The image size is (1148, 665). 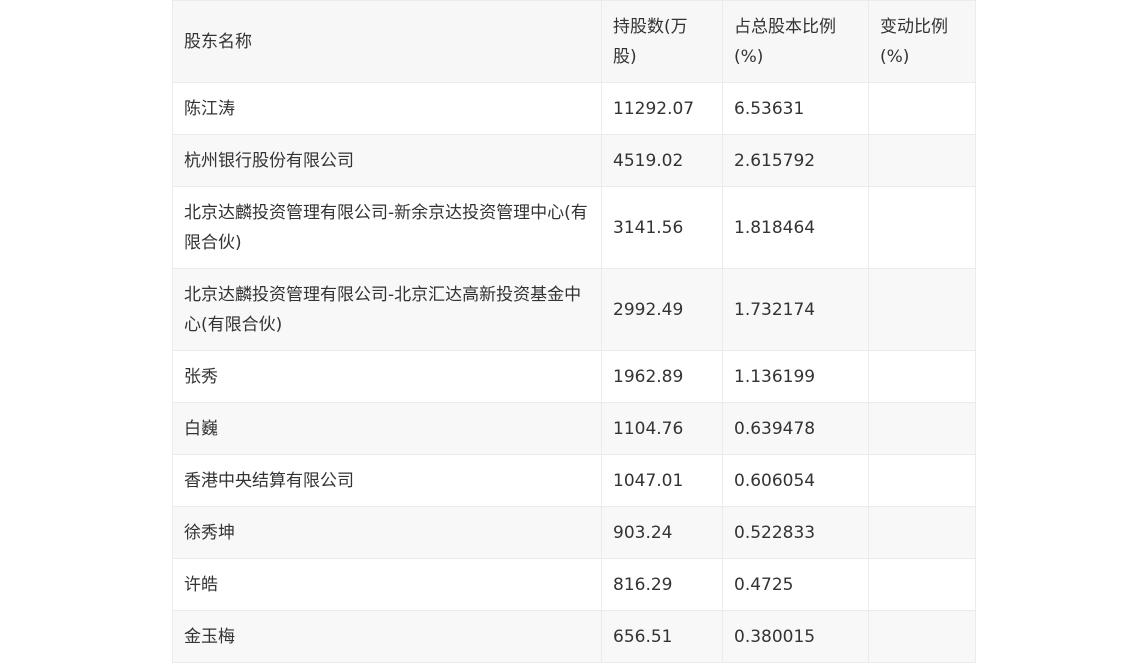 I want to click on cell-shares-held: 11292.07, so click(x=662, y=108).